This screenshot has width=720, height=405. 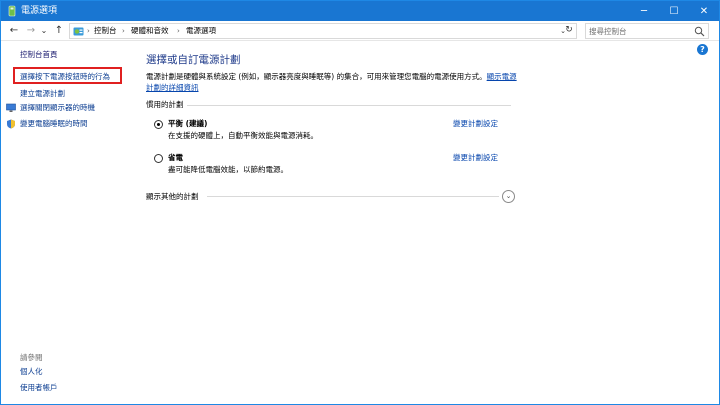 What do you see at coordinates (674, 11) in the screenshot?
I see `maximize-button: ☐` at bounding box center [674, 11].